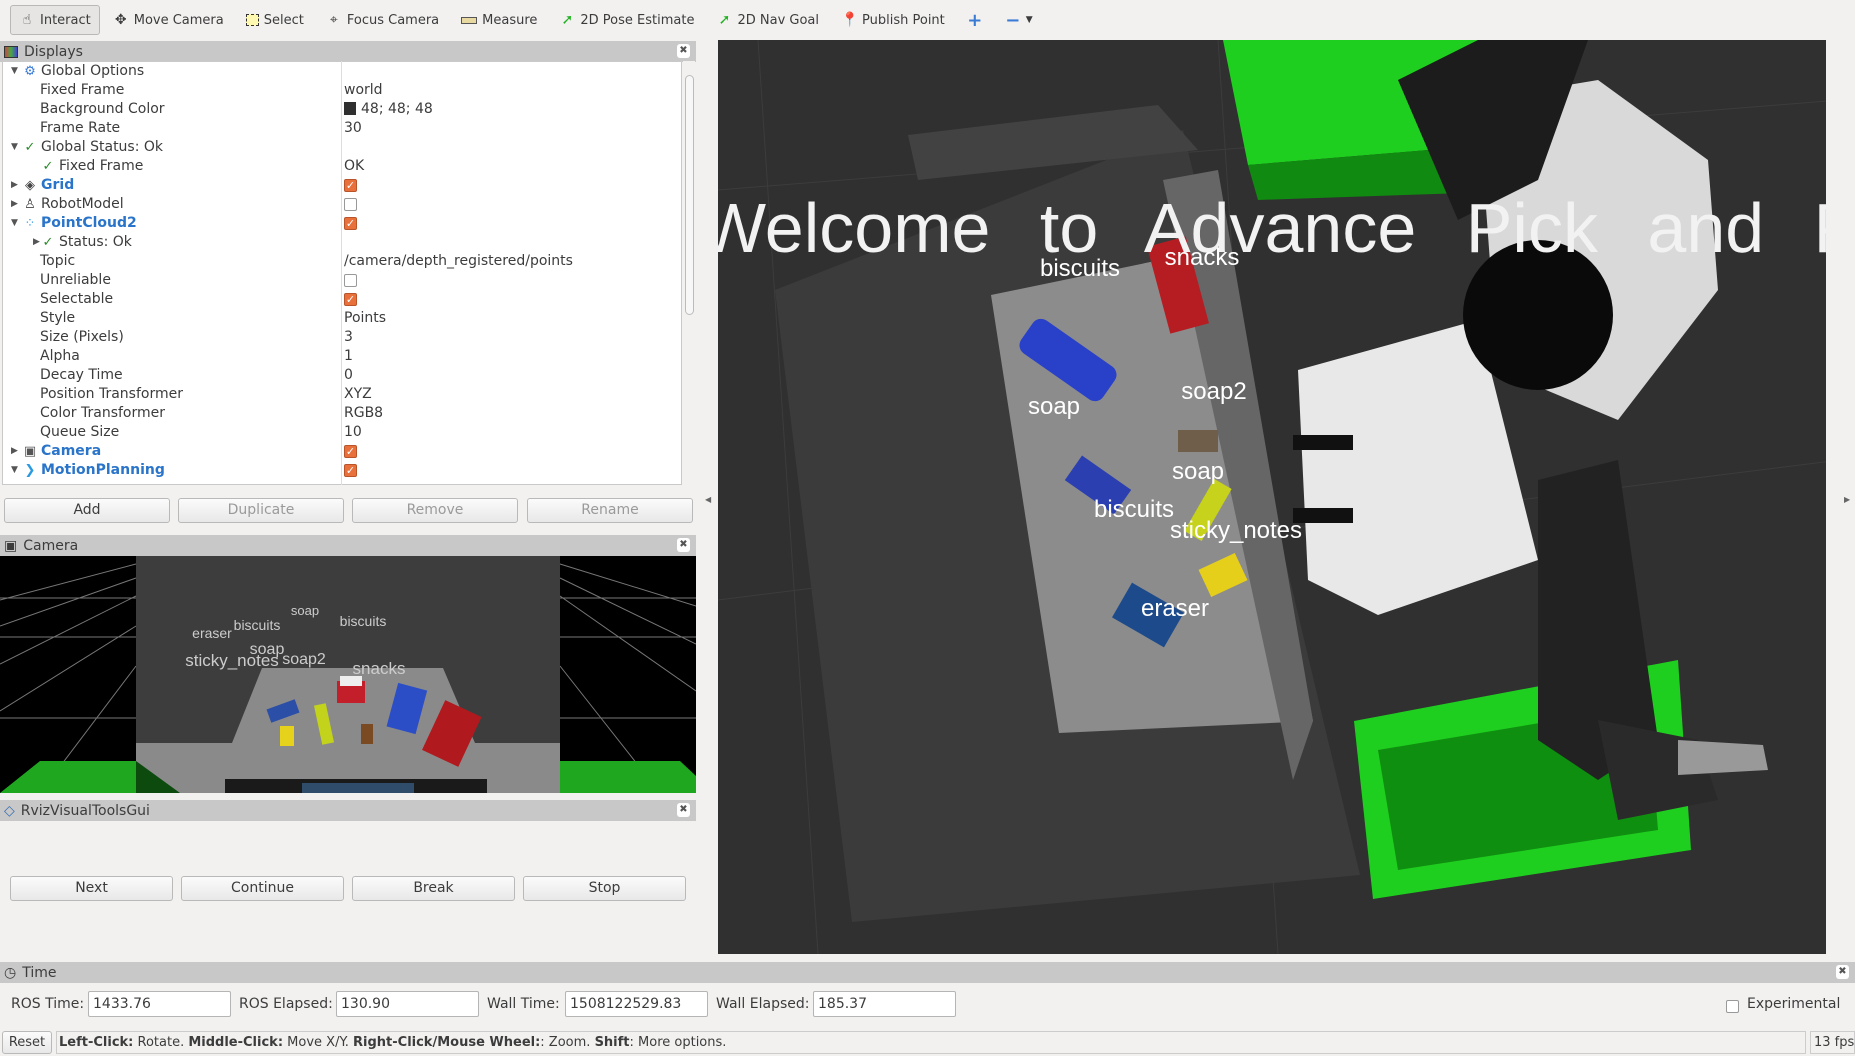 Image resolution: width=1855 pixels, height=1056 pixels. I want to click on row-value: 1, so click(348, 356).